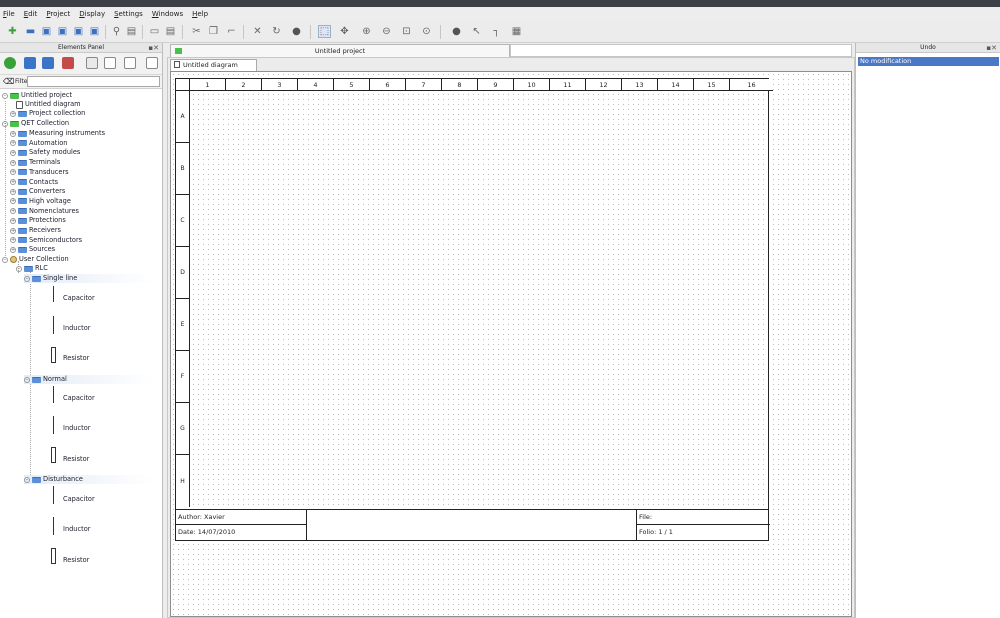 This screenshot has height=618, width=1000. What do you see at coordinates (456, 31) in the screenshot?
I see `info-icon: ●` at bounding box center [456, 31].